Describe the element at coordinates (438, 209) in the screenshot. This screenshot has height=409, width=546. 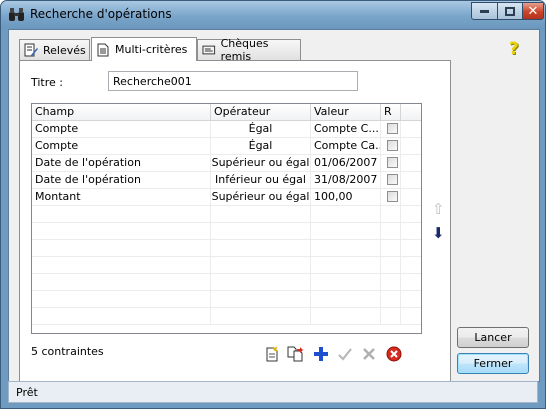
I see `move-up-arrow-icon: ⇧` at that location.